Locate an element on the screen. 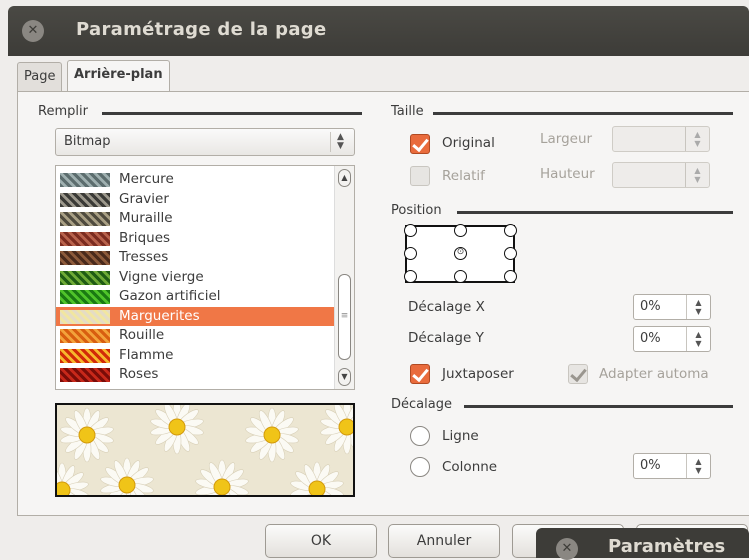  list-item-label: Rouille is located at coordinates (142, 335).